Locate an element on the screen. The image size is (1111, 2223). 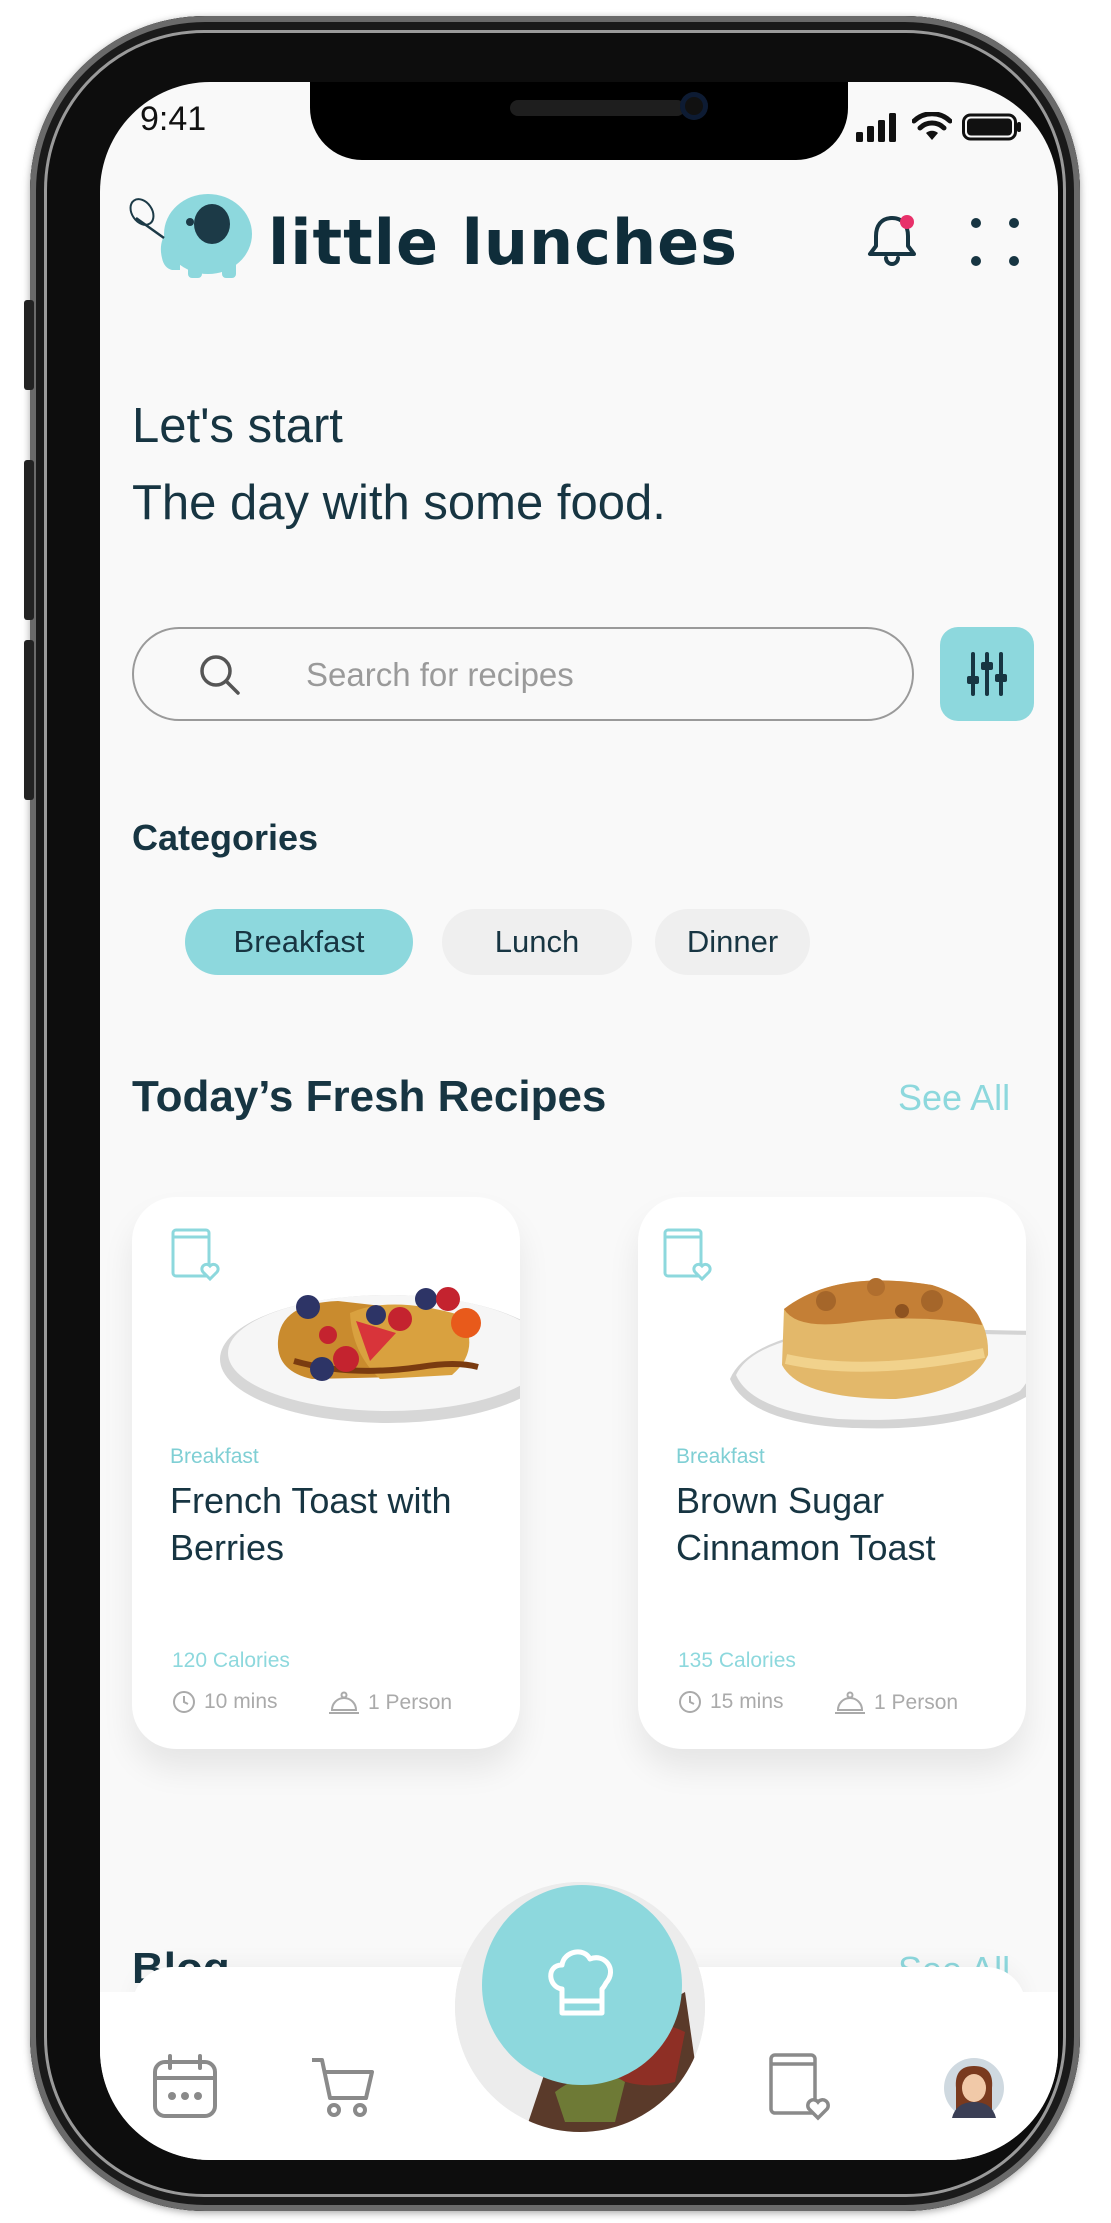
recipe-title: Brown Sugar Cinnamon Toast is located at coordinates (806, 1524).